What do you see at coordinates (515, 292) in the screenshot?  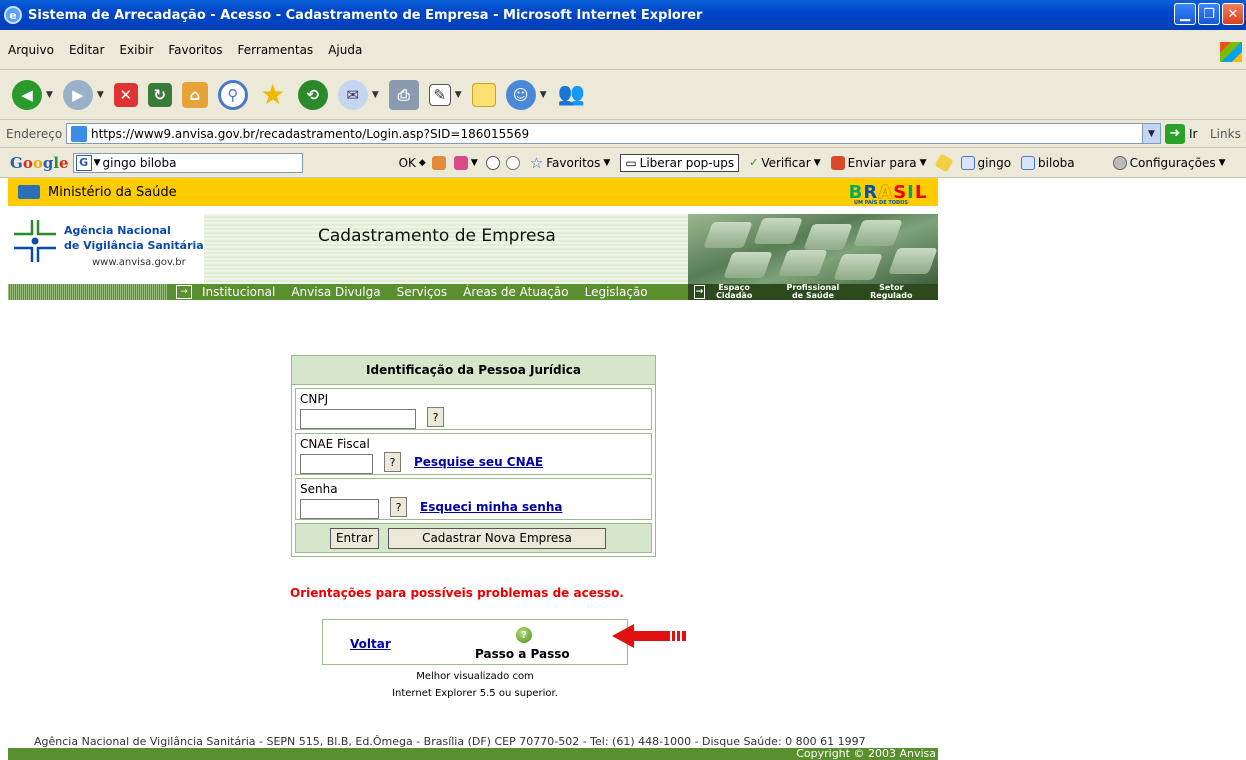 I see `nav-areas-atuacao: Áreas de Atuação` at bounding box center [515, 292].